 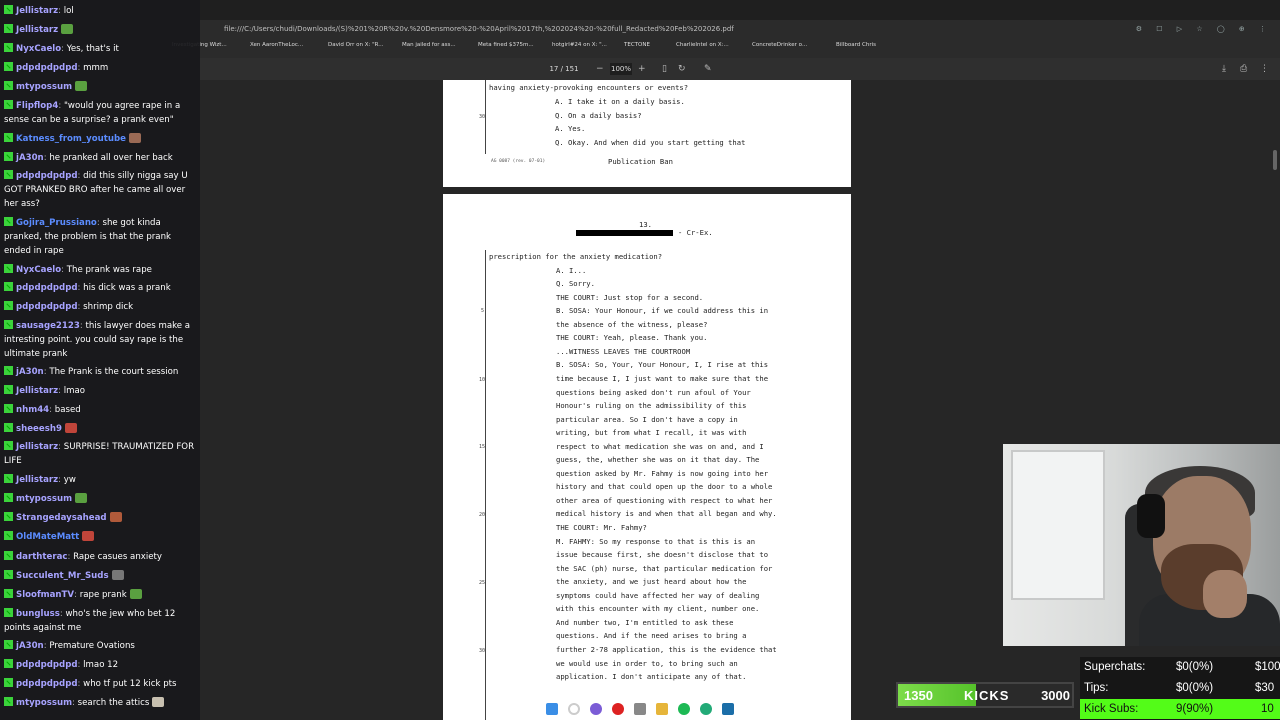 What do you see at coordinates (39, 429) in the screenshot?
I see `chat-username: sheeesh9` at bounding box center [39, 429].